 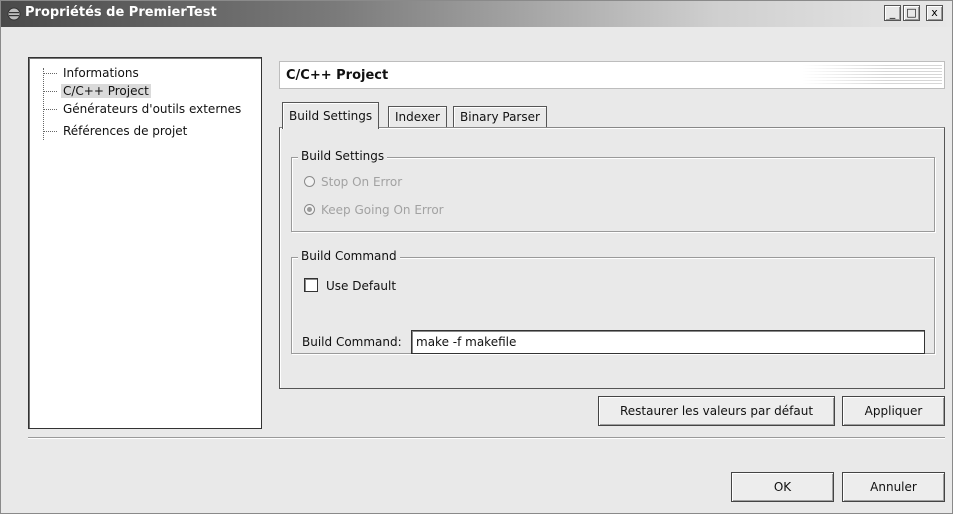 I want to click on separator, so click(x=486, y=438).